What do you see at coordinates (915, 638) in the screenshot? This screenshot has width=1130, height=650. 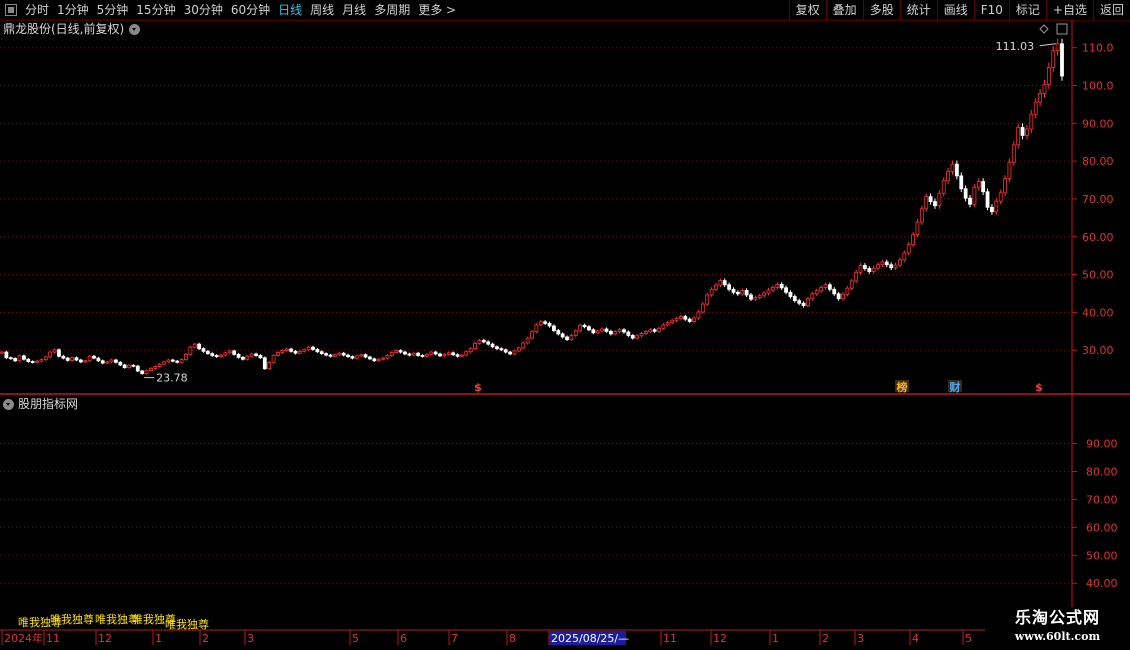 I see `timeline-label: 4` at bounding box center [915, 638].